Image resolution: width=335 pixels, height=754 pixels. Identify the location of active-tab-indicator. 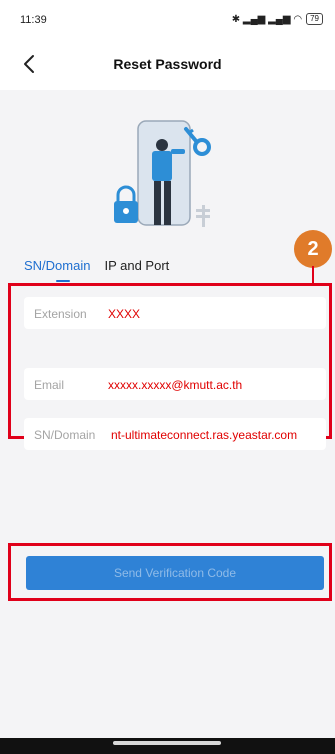
(63, 281).